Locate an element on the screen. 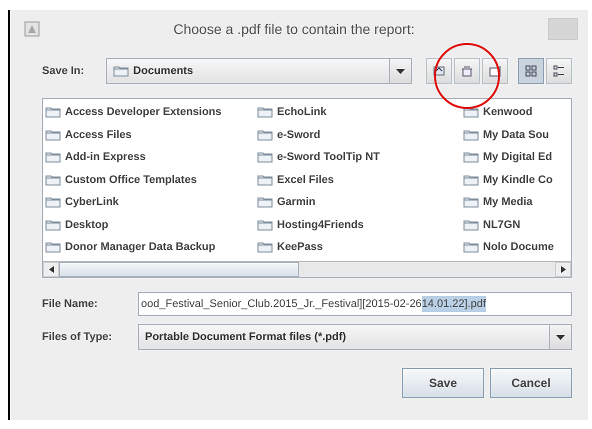 Image resolution: width=592 pixels, height=429 pixels. folder-item: NL7GN is located at coordinates (516, 225).